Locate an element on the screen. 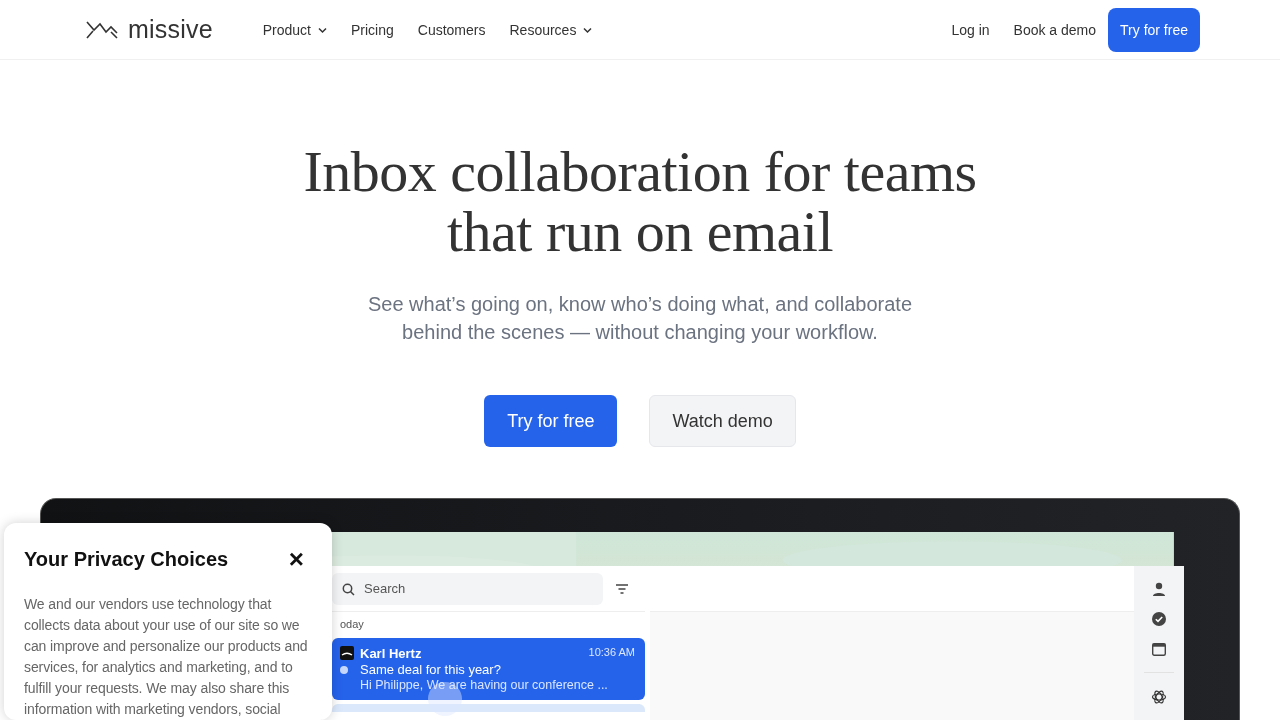 The width and height of the screenshot is (1280, 720). nav-link: Product is located at coordinates (294, 29).